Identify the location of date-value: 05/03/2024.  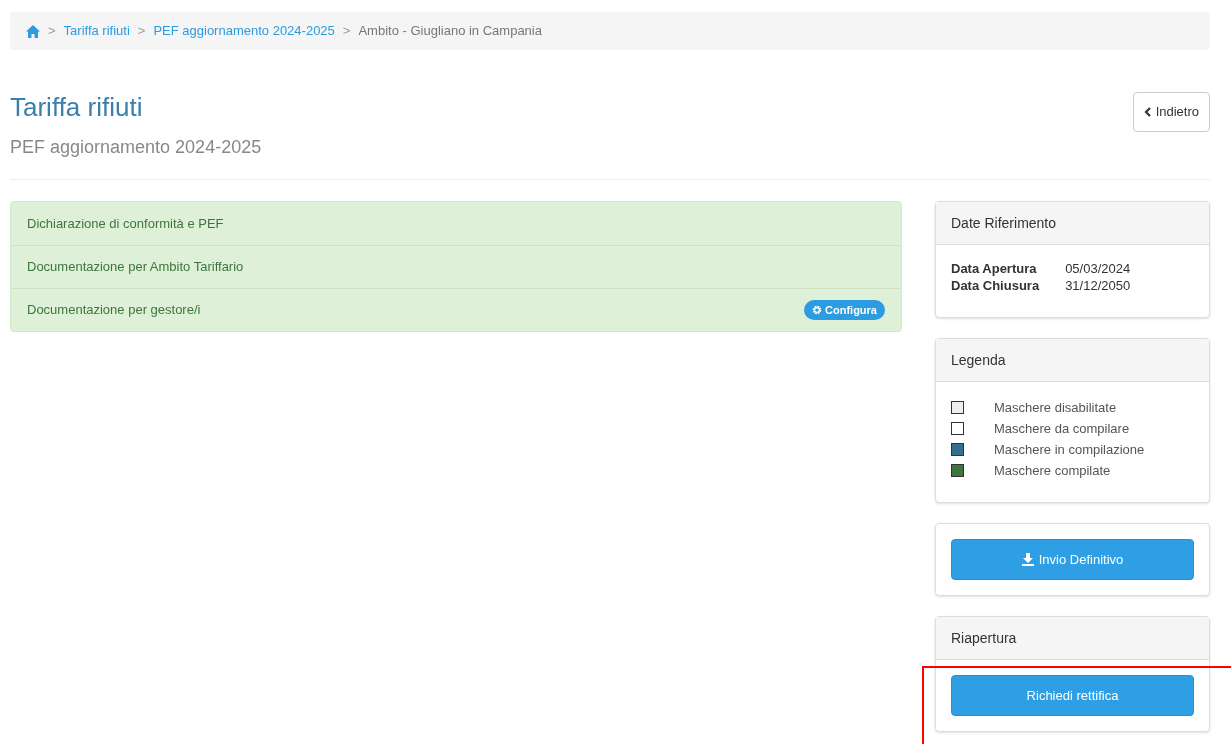
(1098, 268).